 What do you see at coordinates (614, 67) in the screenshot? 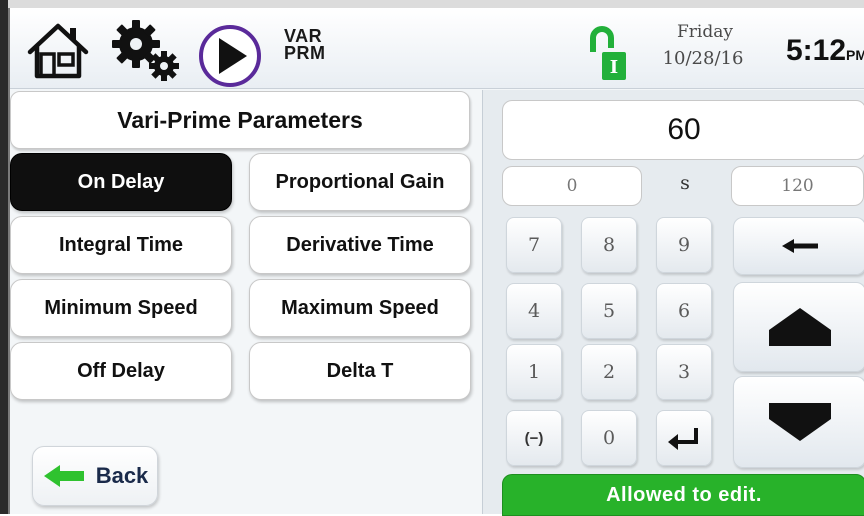
I see `svg-text: I` at bounding box center [614, 67].